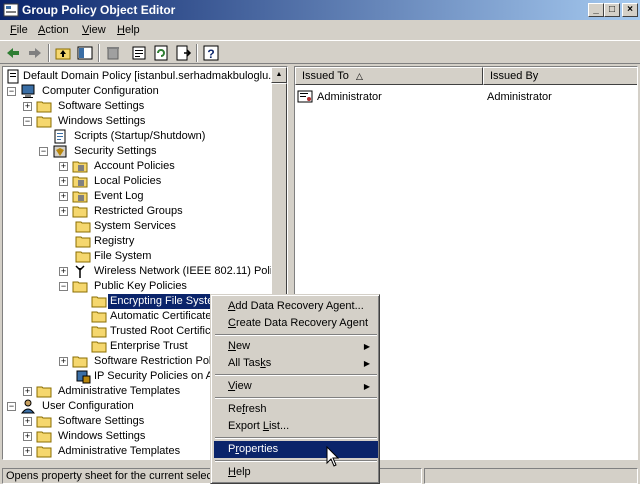 The height and width of the screenshot is (484, 640). I want to click on tree-label: Account Policies, so click(134, 166).